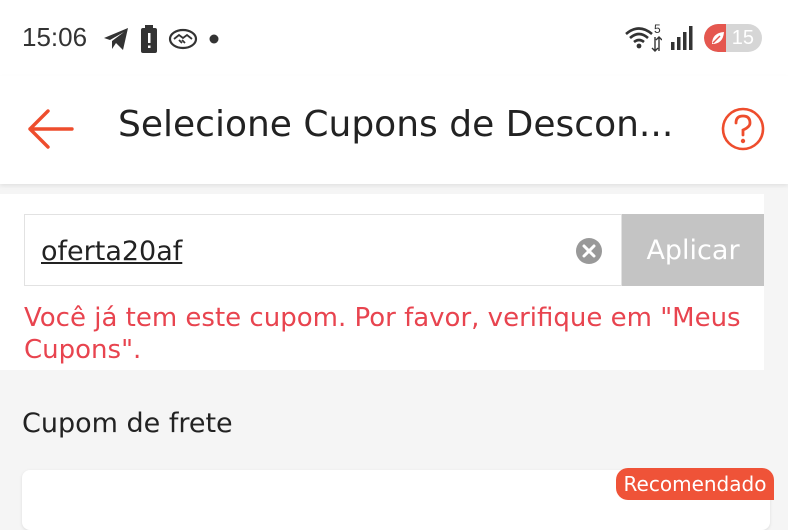  I want to click on apply-button: Aplicar, so click(693, 250).